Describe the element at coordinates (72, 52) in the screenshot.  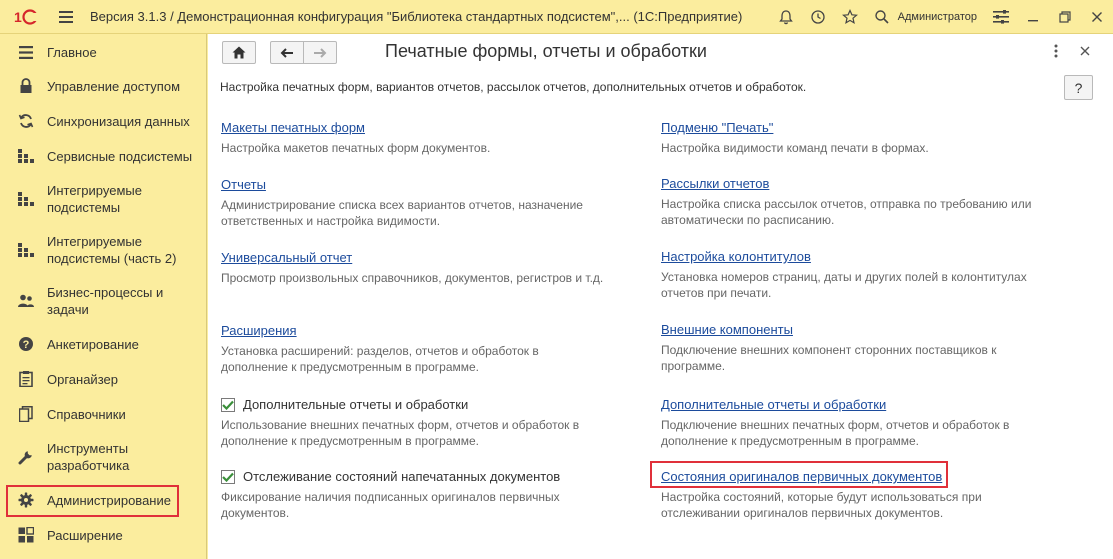
I see `sidebar-item-label: Главное` at that location.